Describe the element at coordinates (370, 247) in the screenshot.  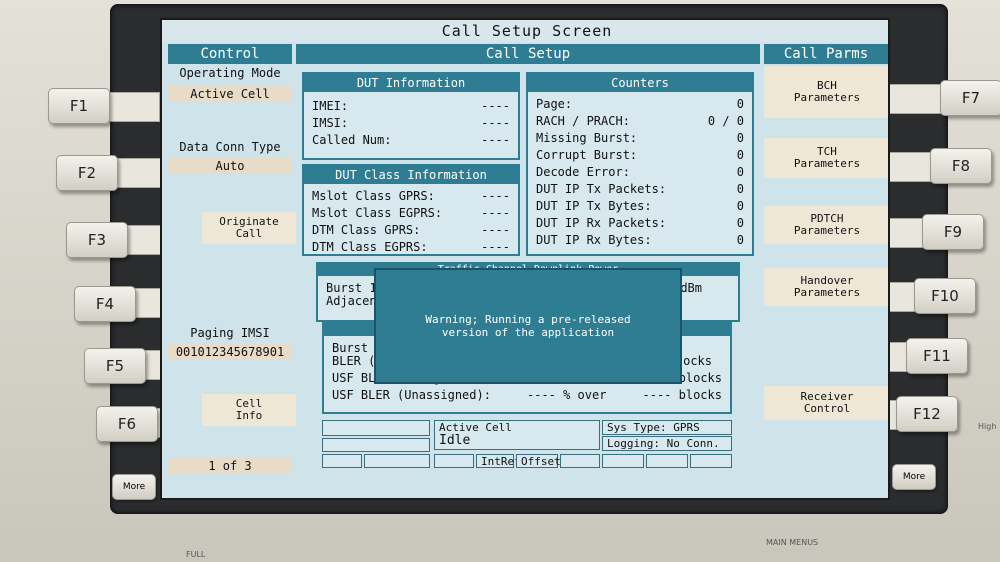
I see `dut-class-label: DTM Class EGPRS:` at that location.